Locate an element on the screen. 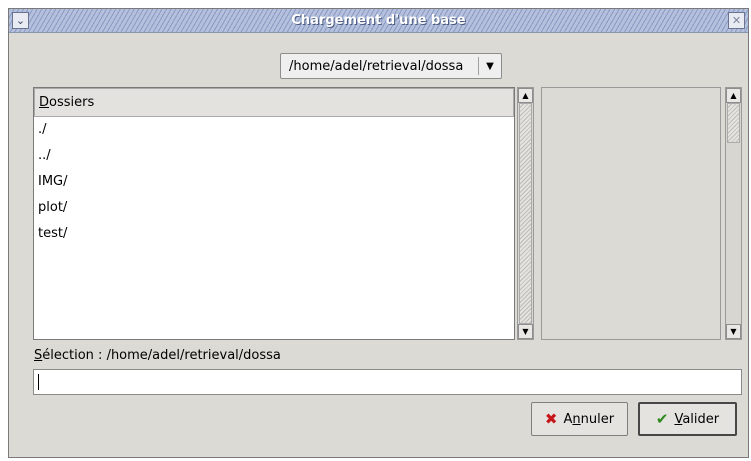 Image resolution: width=751 pixels, height=461 pixels. selection-text: élection : /home/adel/retrieval/dossa is located at coordinates (161, 355).